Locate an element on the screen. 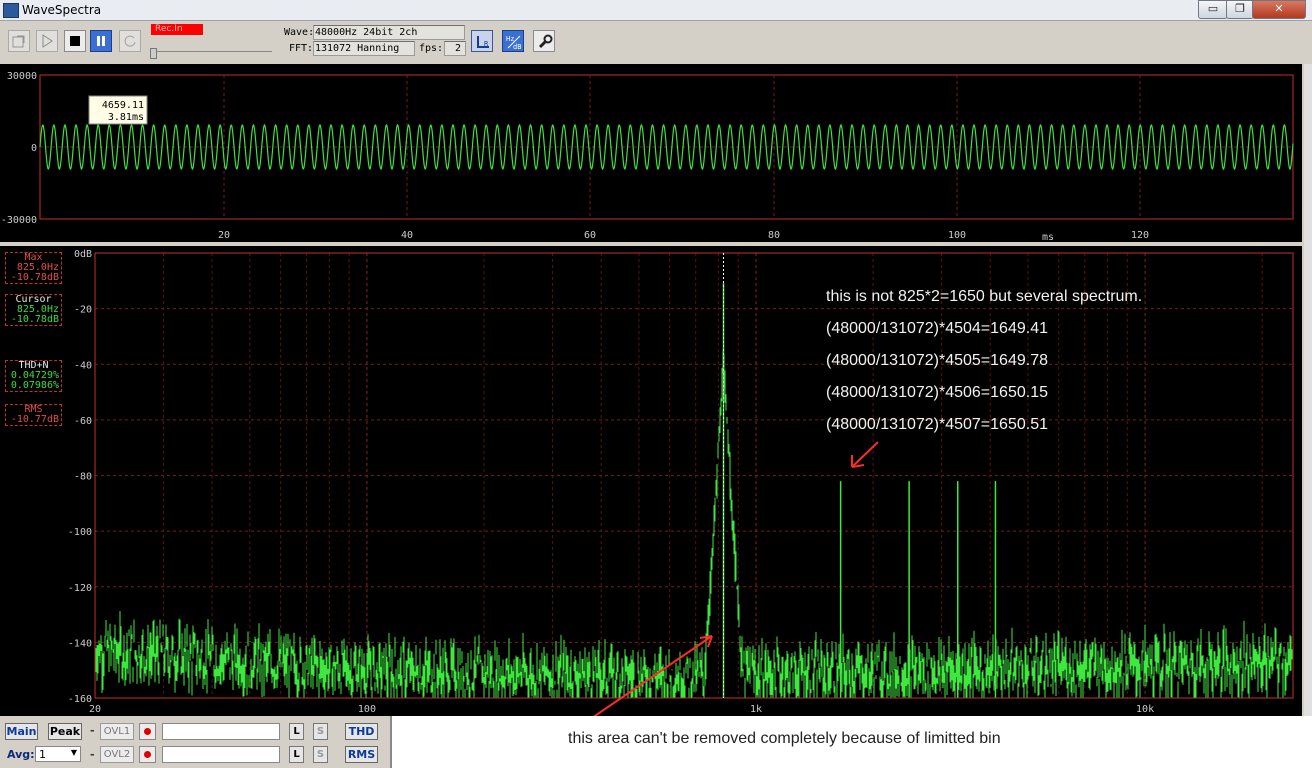  annotation-line-2: (48000/131072)*4504=1649.41 is located at coordinates (937, 328).